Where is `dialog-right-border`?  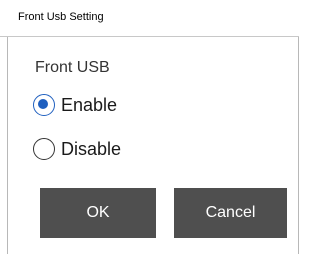
dialog-right-border is located at coordinates (298, 145).